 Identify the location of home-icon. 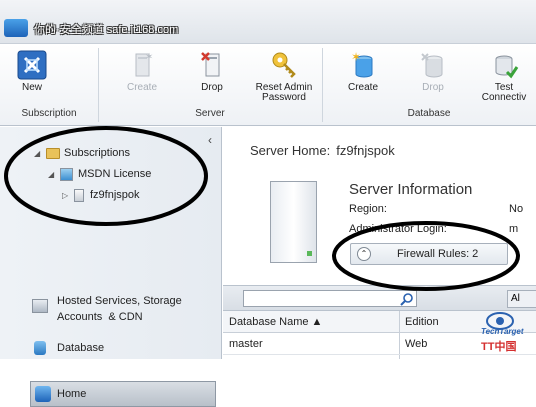
(43, 394).